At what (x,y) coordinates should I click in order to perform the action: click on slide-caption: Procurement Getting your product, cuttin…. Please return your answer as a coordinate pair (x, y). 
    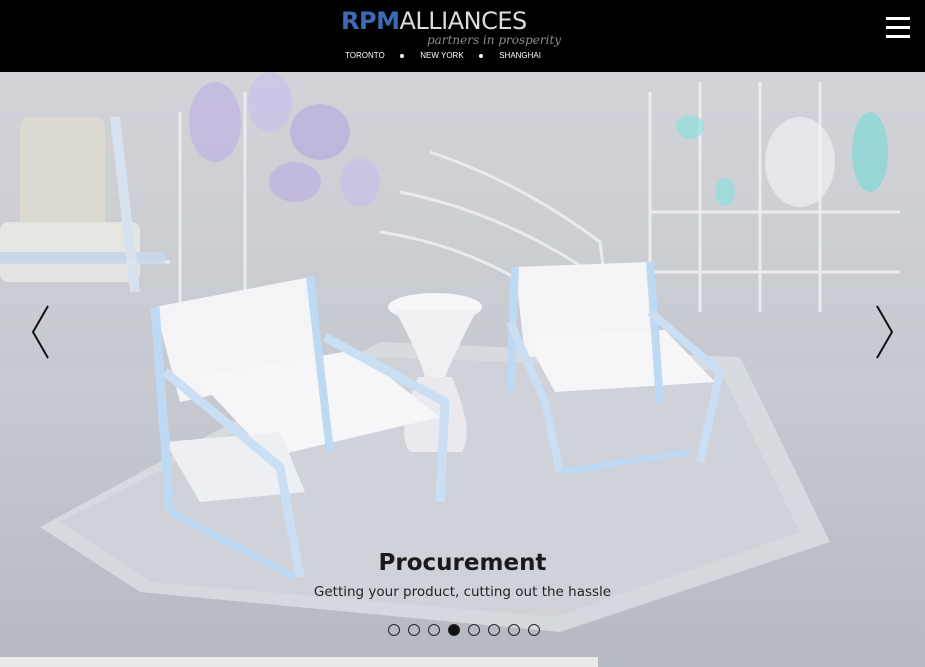
    Looking at the image, I should click on (462, 575).